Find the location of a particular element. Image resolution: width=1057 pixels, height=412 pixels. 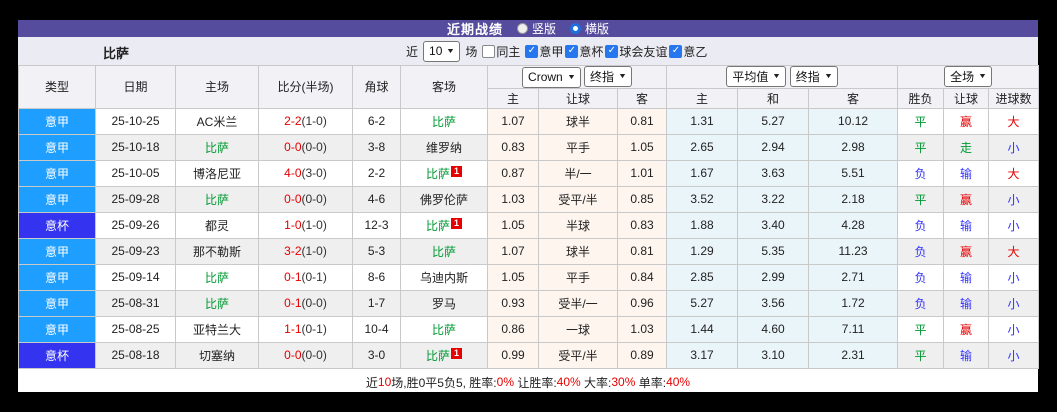

filter-bar: 比萨 近 10 ▼ 场 同主 ✓ 意甲 ✓ 意杯 ✓ 球会友谊 ✓ 意乙 is located at coordinates (528, 51).